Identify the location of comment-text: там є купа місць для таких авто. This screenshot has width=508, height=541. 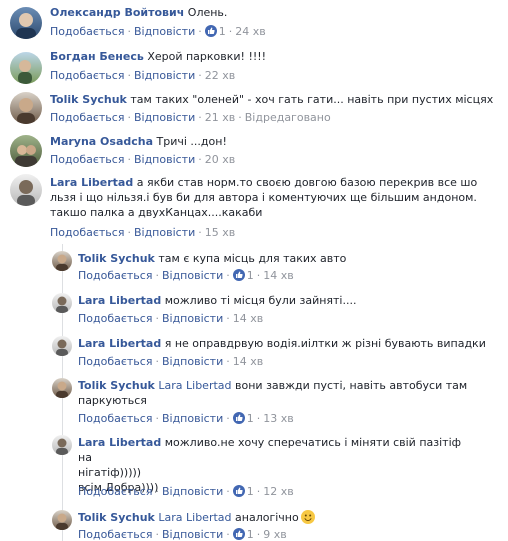
(252, 258).